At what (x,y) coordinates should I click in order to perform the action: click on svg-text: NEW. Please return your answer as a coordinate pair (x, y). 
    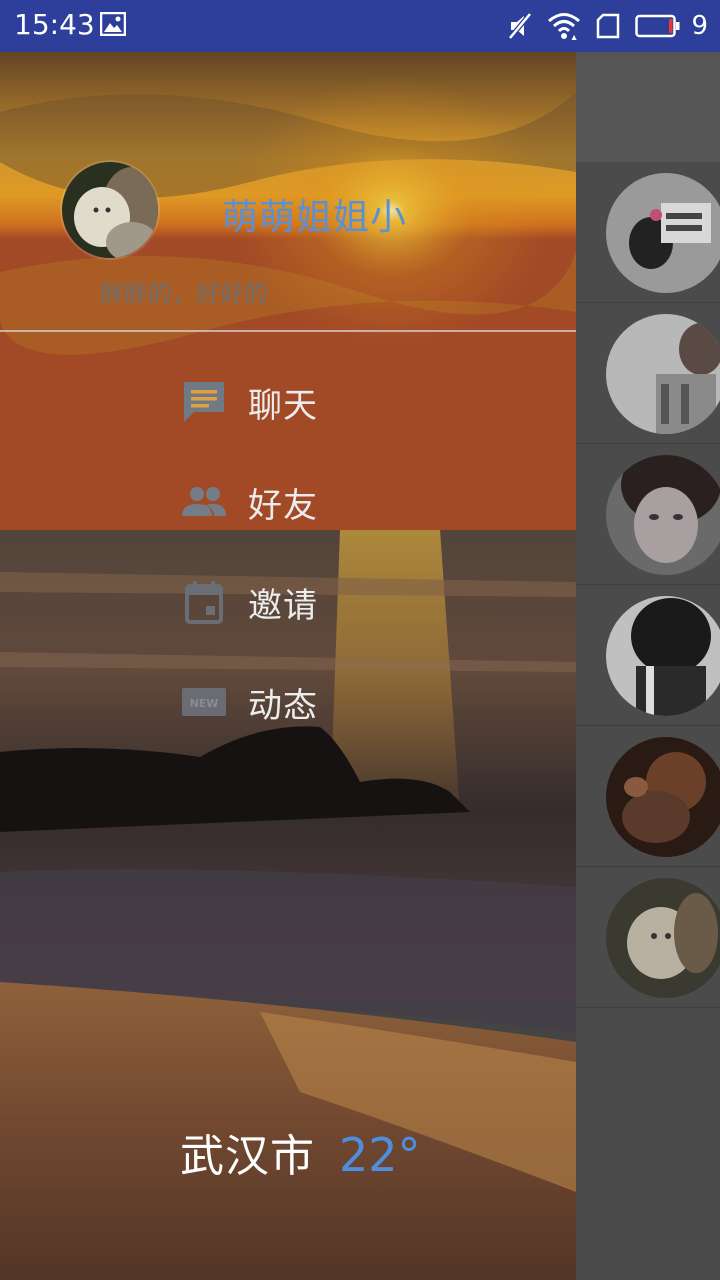
    Looking at the image, I should click on (204, 703).